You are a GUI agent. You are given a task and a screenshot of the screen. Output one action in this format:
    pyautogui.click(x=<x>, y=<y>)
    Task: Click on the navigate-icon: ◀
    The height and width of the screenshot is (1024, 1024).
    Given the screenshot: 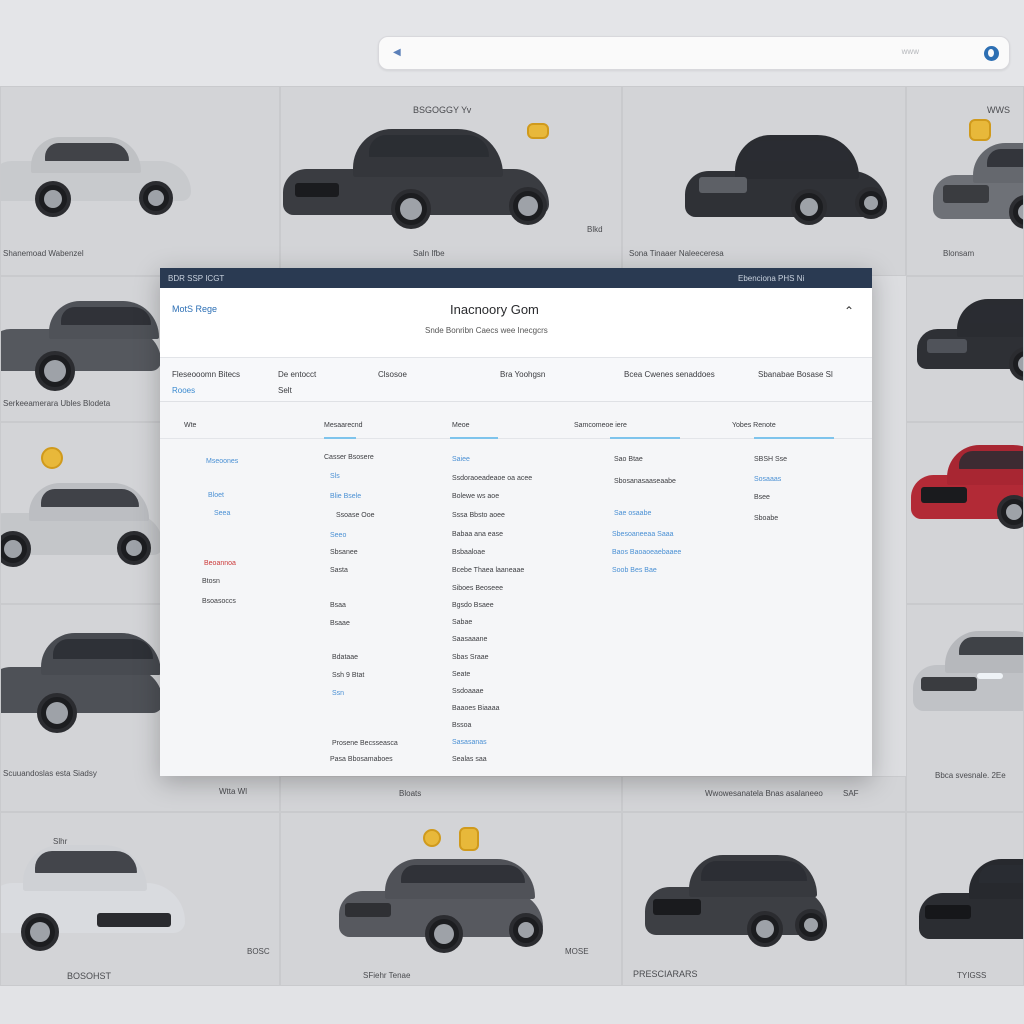 What is the action you would take?
    pyautogui.click(x=399, y=53)
    